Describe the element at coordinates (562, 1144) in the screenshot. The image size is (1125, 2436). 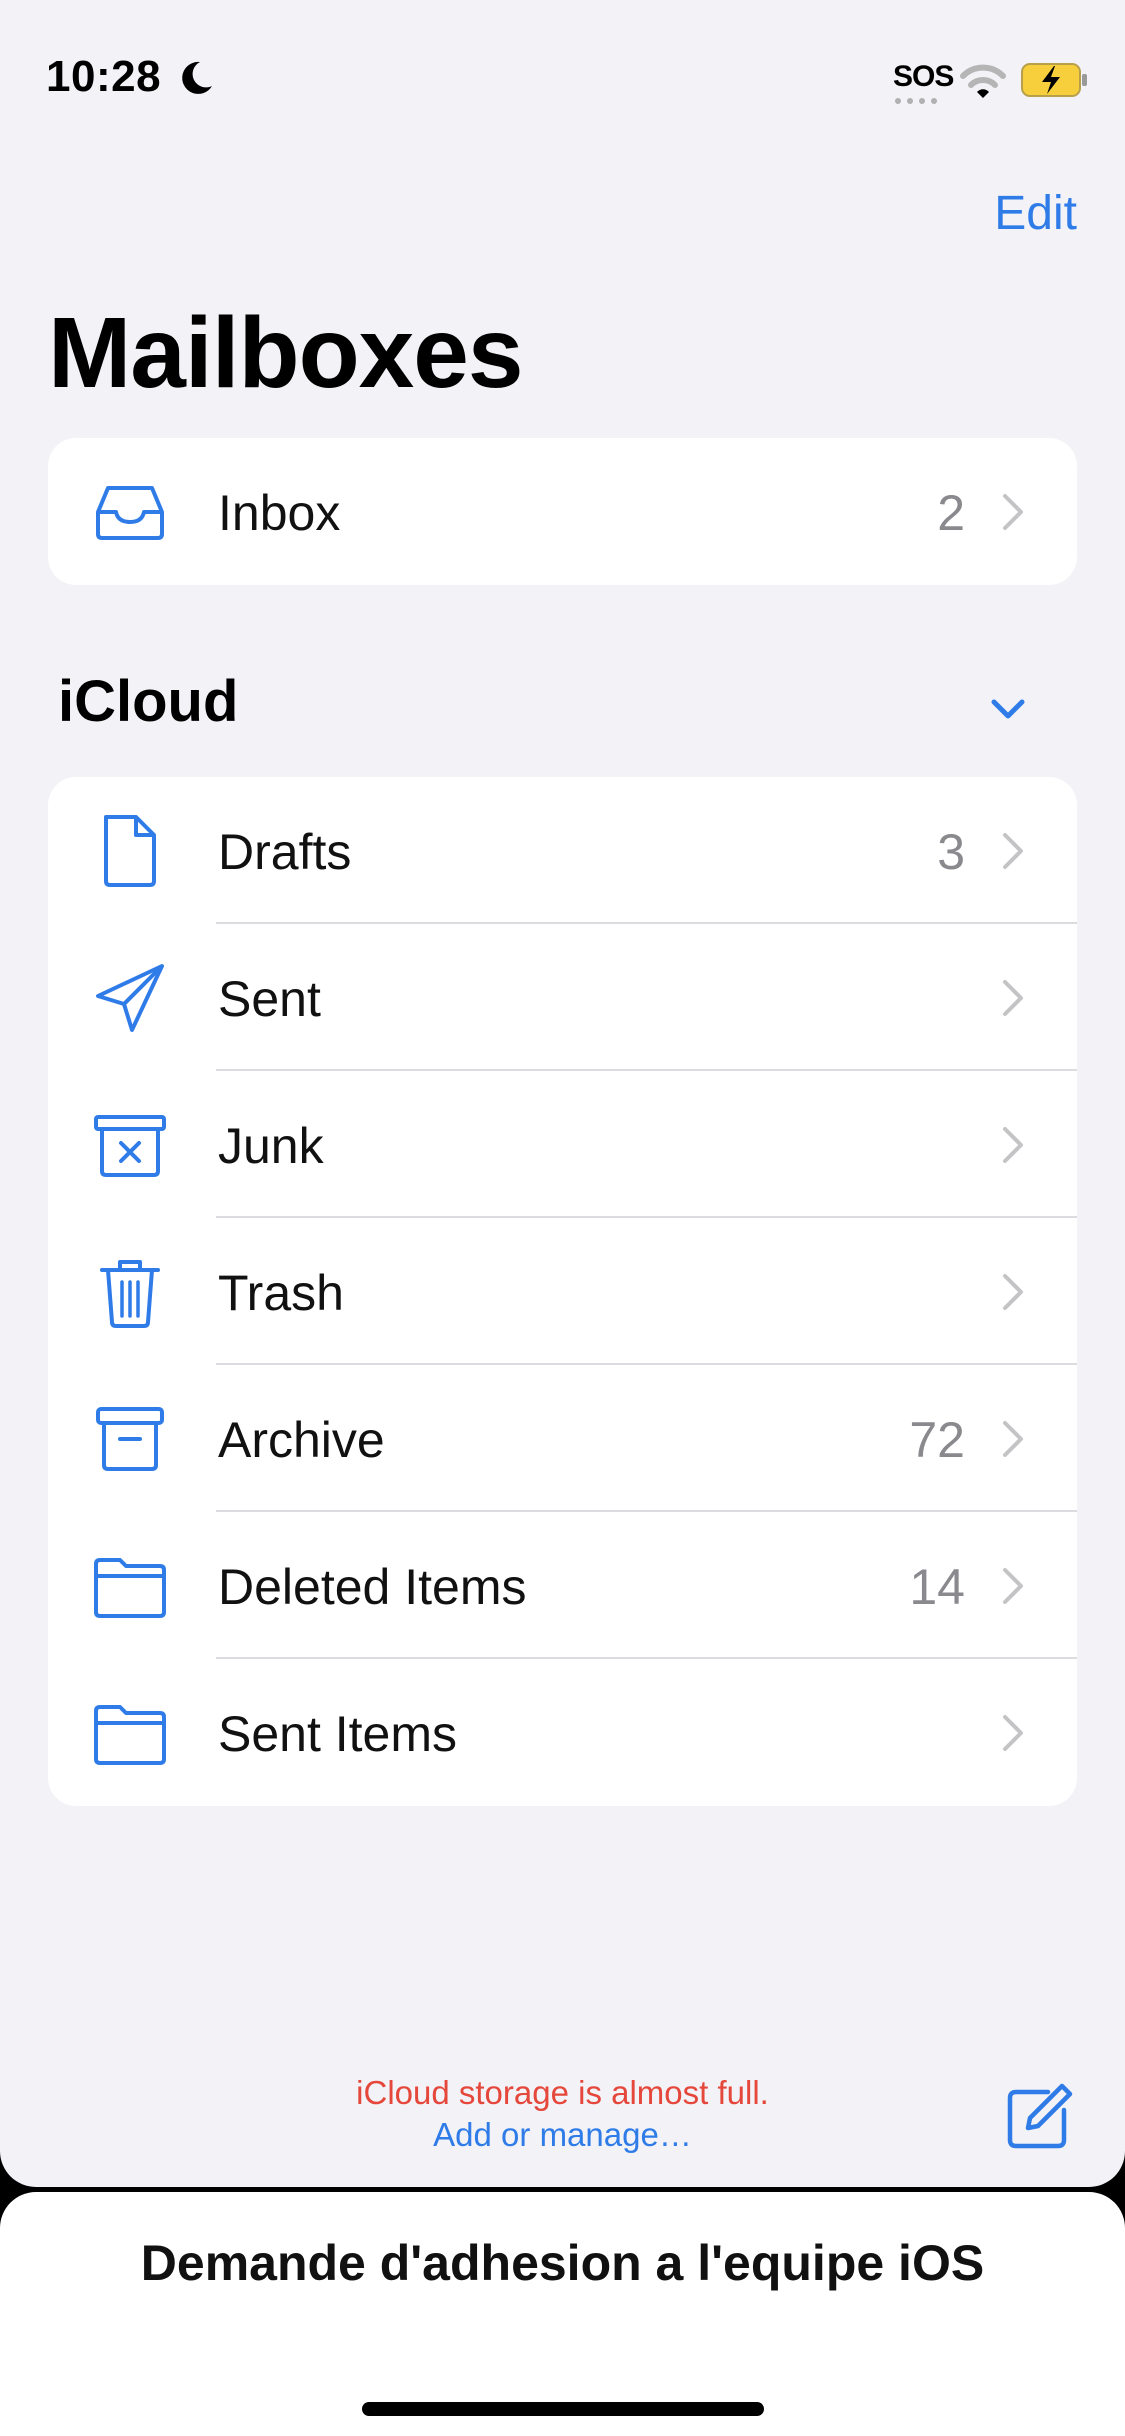
I see `mailbox-row-junk: Junk` at that location.